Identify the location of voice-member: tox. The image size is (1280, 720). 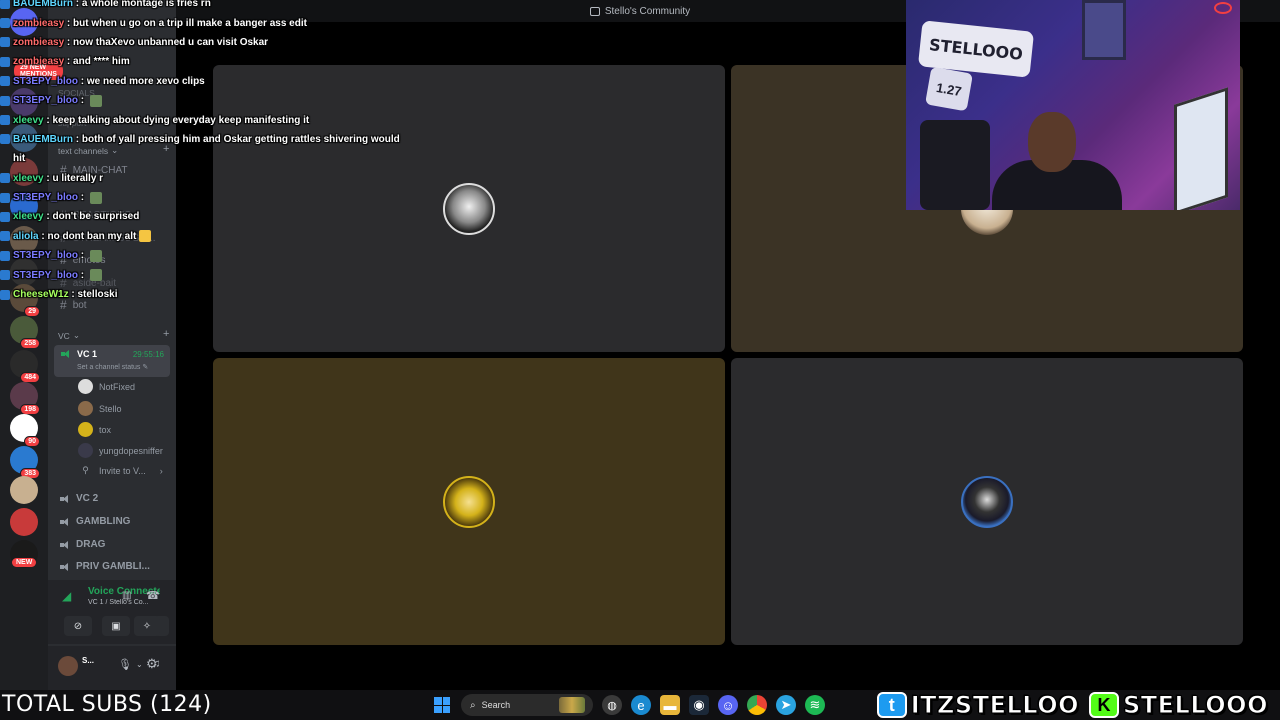
(94, 429).